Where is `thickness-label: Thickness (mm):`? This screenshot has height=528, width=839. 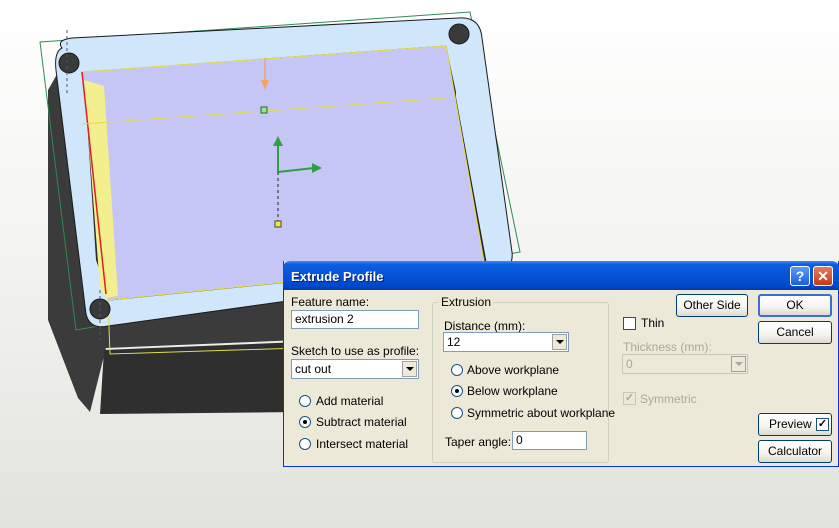 thickness-label: Thickness (mm): is located at coordinates (667, 347).